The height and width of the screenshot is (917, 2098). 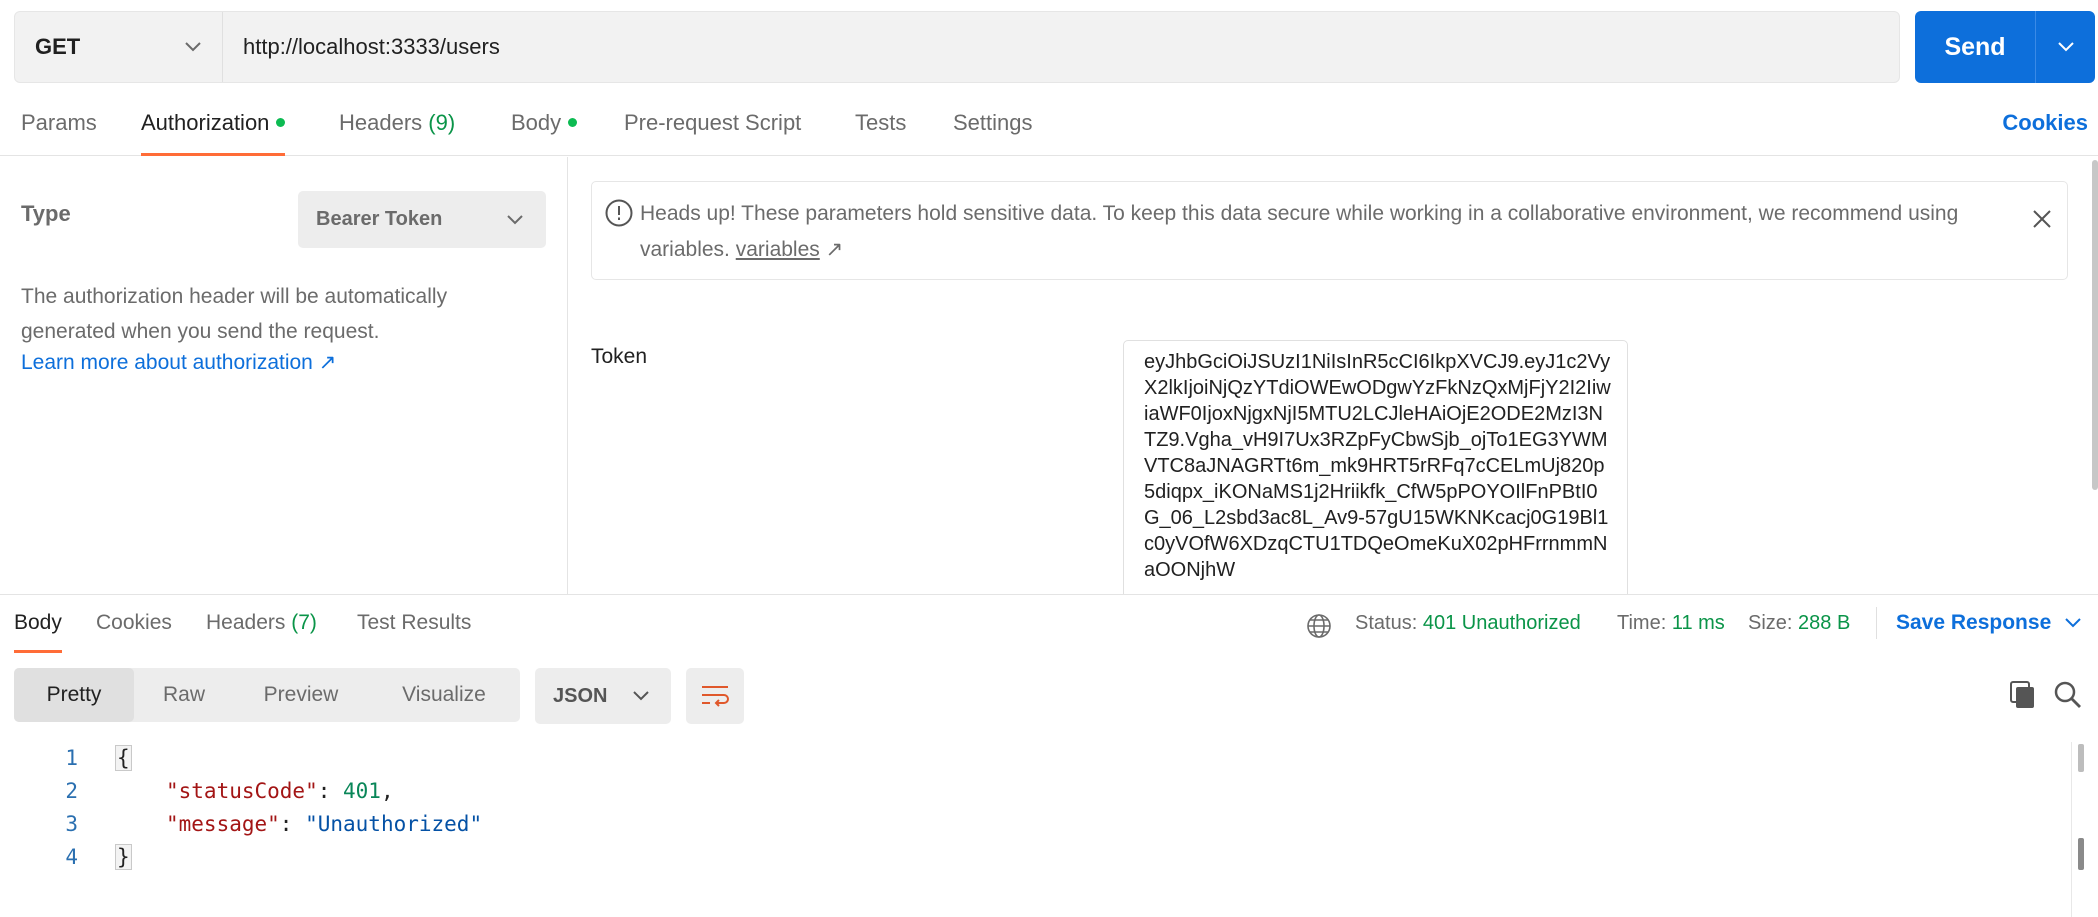 I want to click on tab-tests-label: Tests, so click(x=881, y=122).